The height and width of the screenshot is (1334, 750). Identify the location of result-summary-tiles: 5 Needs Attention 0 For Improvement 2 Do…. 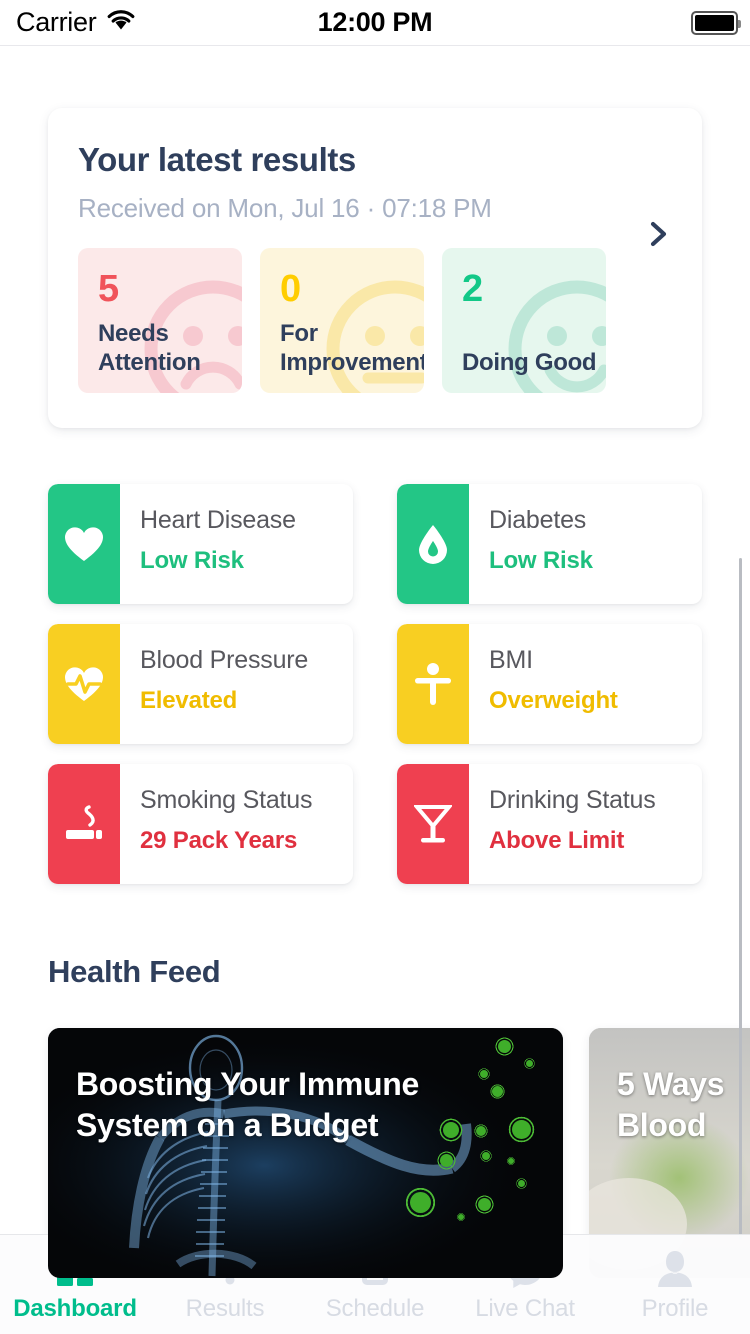
(342, 320).